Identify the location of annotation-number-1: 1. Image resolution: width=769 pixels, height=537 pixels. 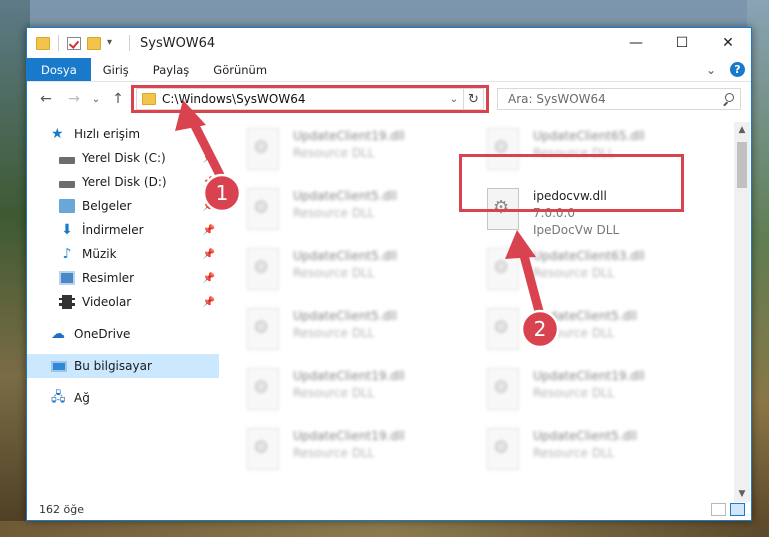
(222, 193).